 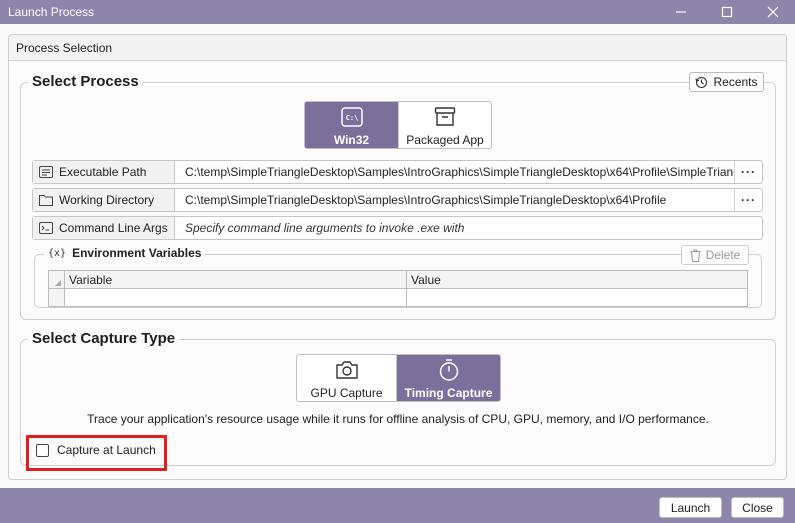 I want to click on folder-icon, so click(x=46, y=200).